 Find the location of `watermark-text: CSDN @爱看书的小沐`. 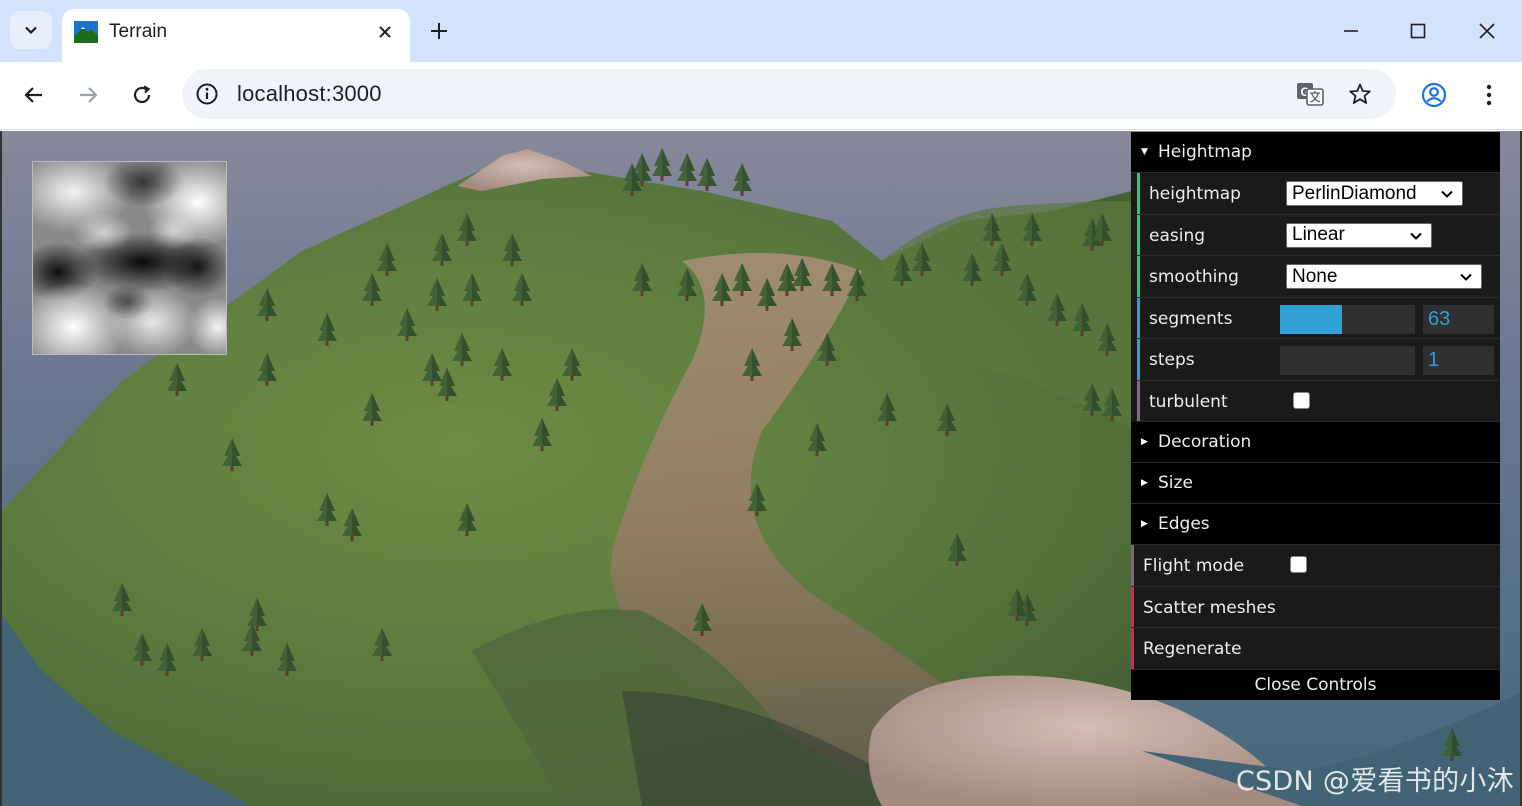

watermark-text: CSDN @爱看书的小沐 is located at coordinates (1374, 781).